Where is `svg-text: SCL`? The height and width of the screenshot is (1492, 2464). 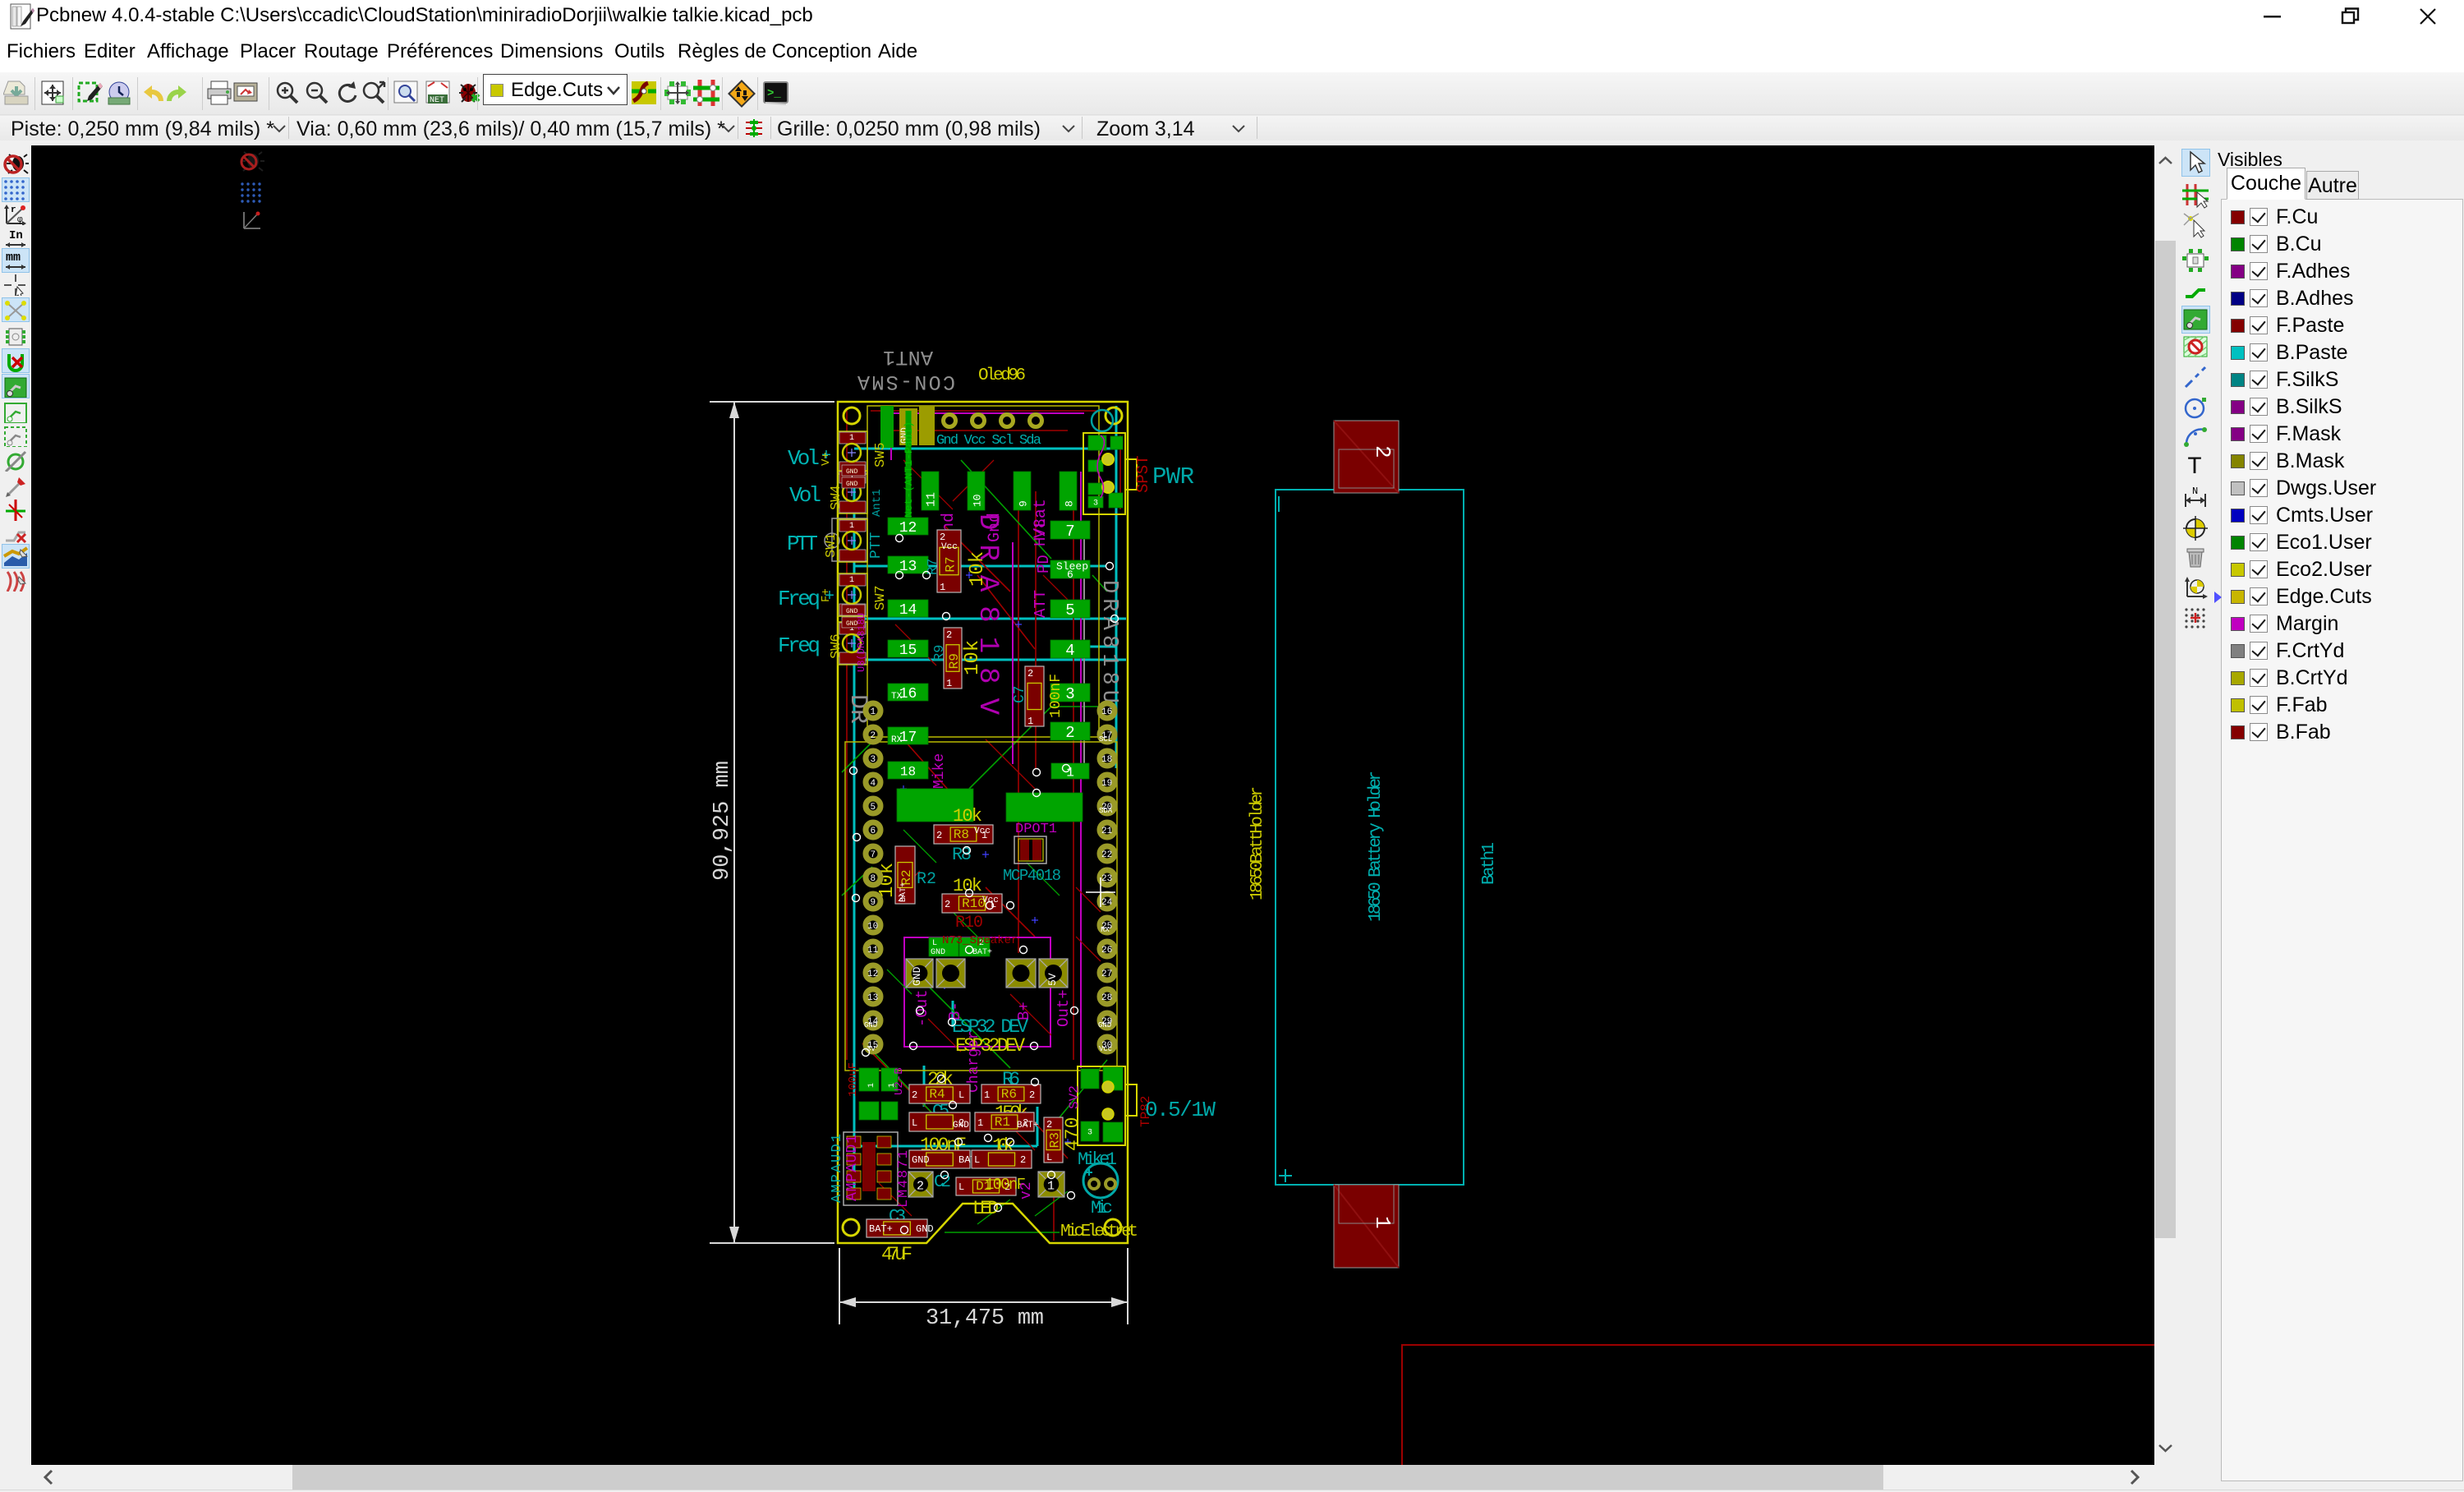
svg-text: SCL is located at coordinates (1105, 739).